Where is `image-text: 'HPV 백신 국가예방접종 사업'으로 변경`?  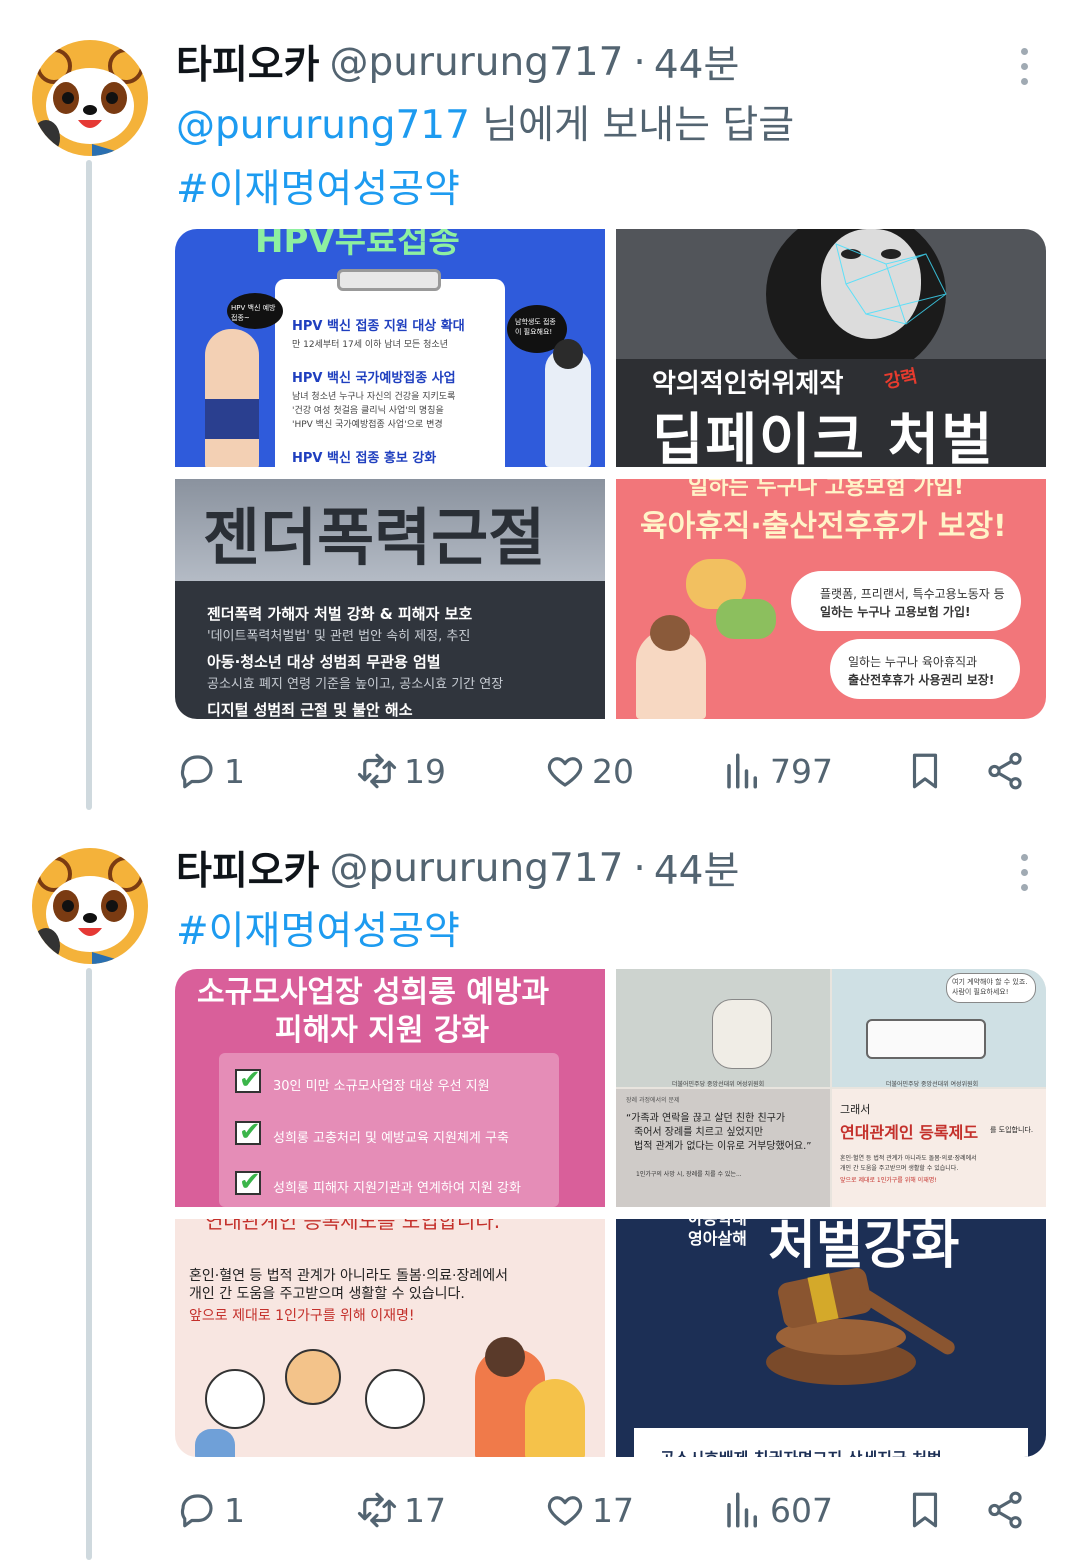
image-text: 'HPV 백신 국가예방접종 사업'으로 변경 is located at coordinates (367, 425).